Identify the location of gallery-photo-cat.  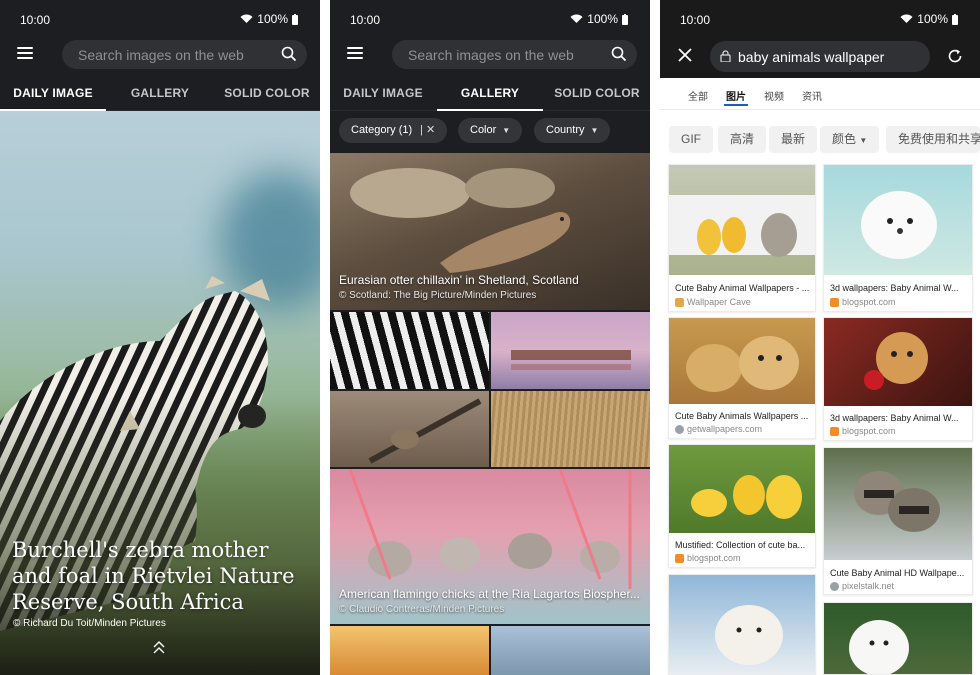
(409, 429).